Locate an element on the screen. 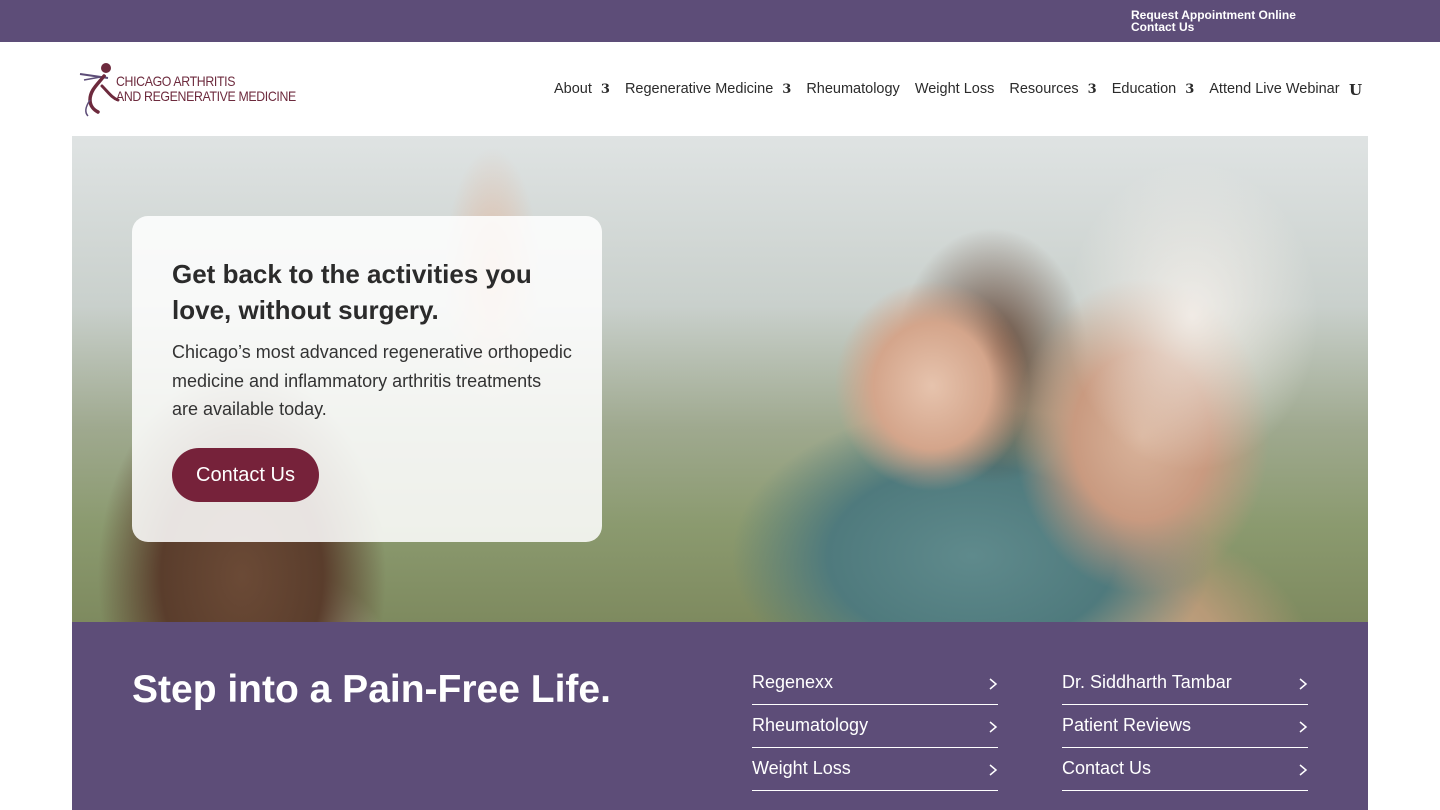  nav-item-label: Rheumatology is located at coordinates (853, 89).